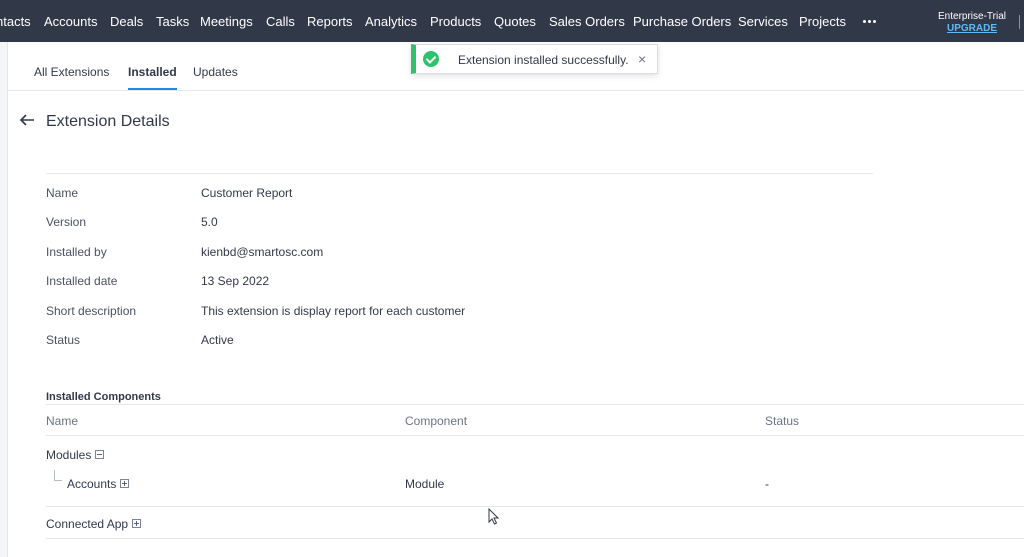 The image size is (1024, 557). What do you see at coordinates (217, 340) in the screenshot?
I see `detail-value-status: Active` at bounding box center [217, 340].